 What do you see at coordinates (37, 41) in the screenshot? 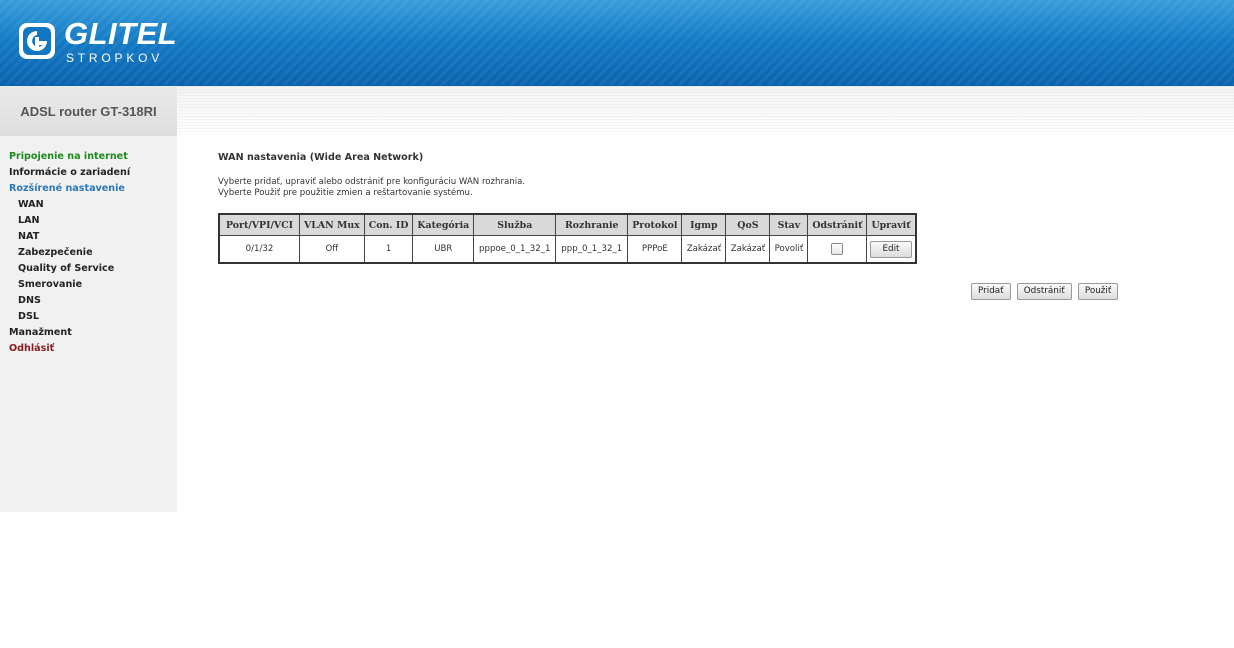
I see `glitel-logo-icon` at bounding box center [37, 41].